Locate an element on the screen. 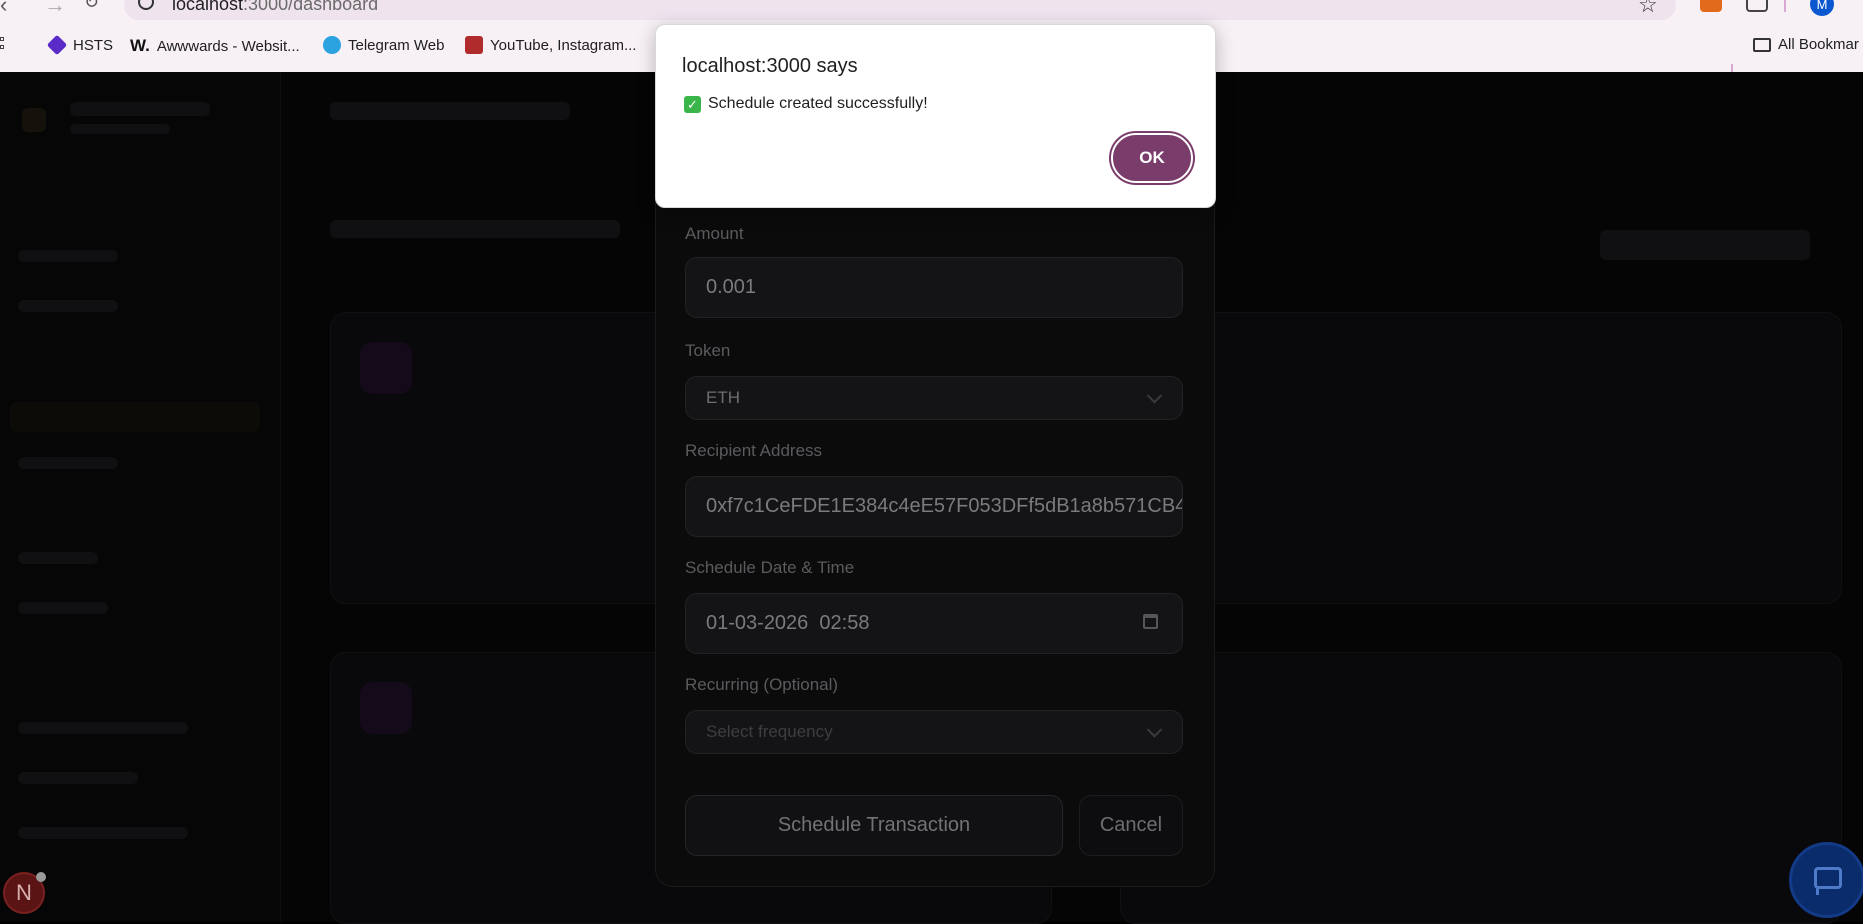  sidebar is located at coordinates (140, 497).